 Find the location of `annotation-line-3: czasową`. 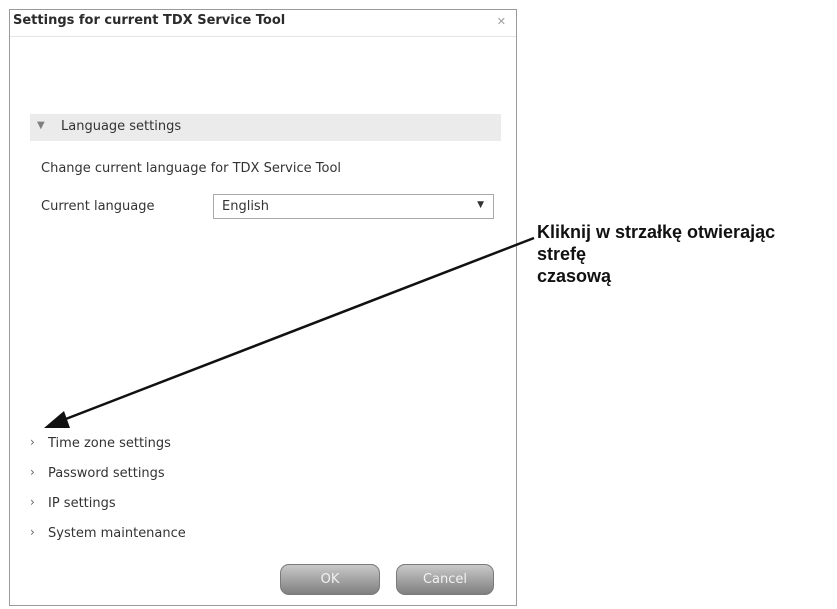

annotation-line-3: czasową is located at coordinates (574, 276).